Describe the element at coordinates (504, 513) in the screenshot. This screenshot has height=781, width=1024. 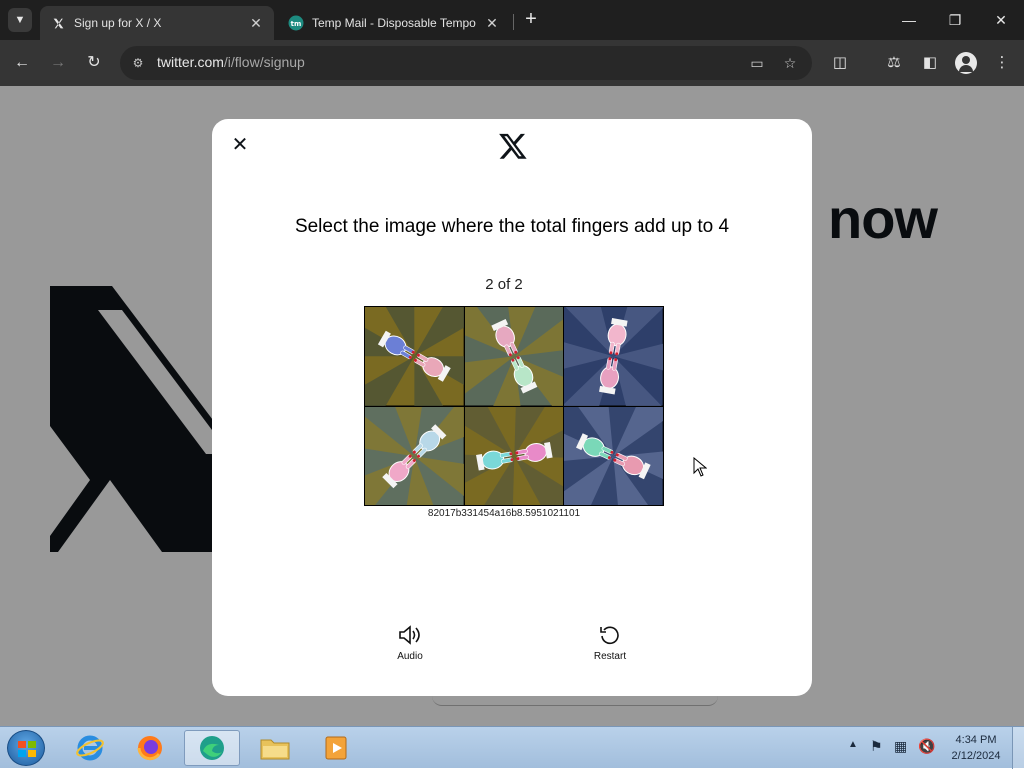
I see `captcha-session-id: 82017b331454a16b8.5951021101` at that location.